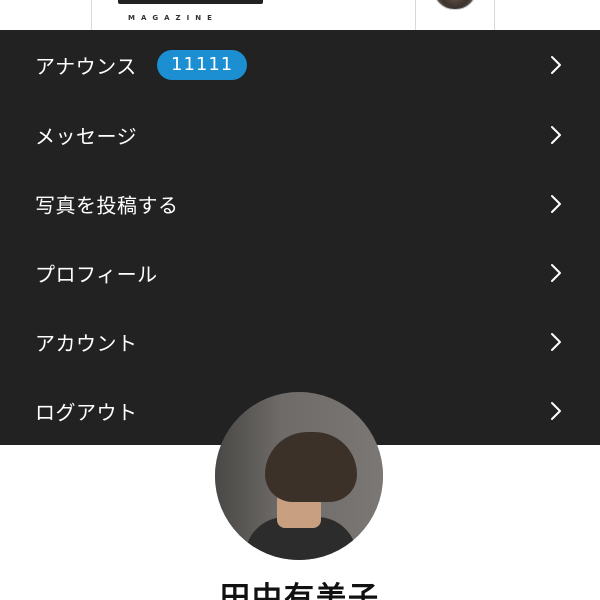  Describe the element at coordinates (173, 18) in the screenshot. I see `logo-subtitle: MAGAZINE` at that location.